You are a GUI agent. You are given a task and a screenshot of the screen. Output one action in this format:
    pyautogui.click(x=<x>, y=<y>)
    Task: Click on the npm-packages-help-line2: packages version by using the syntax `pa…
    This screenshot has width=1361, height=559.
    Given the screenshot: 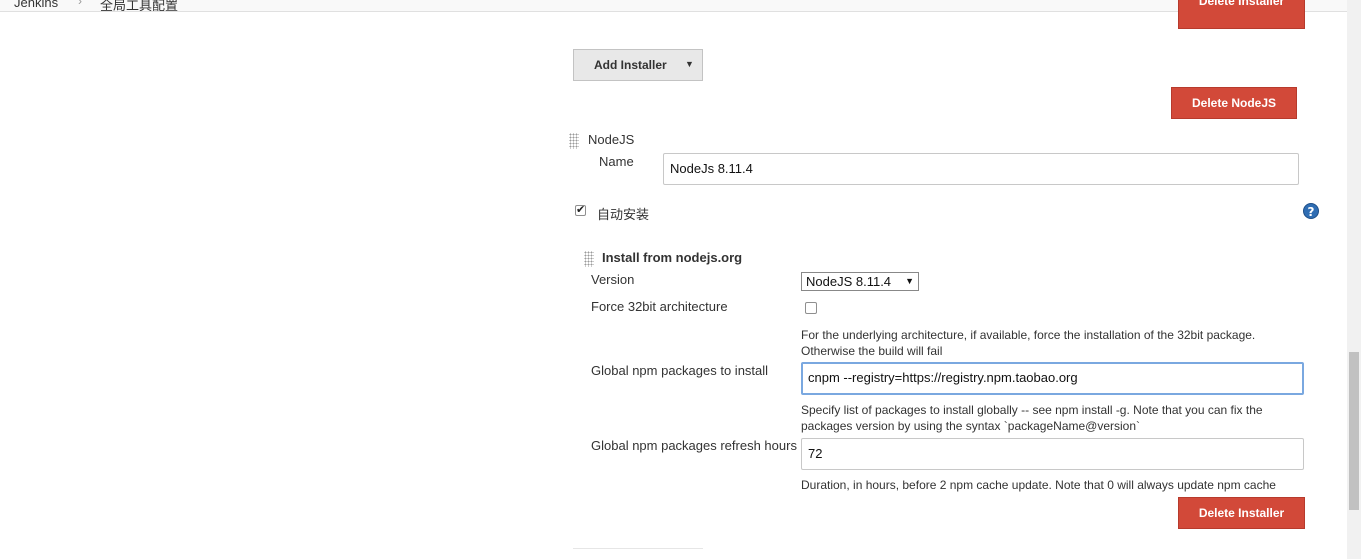 What is the action you would take?
    pyautogui.click(x=971, y=426)
    